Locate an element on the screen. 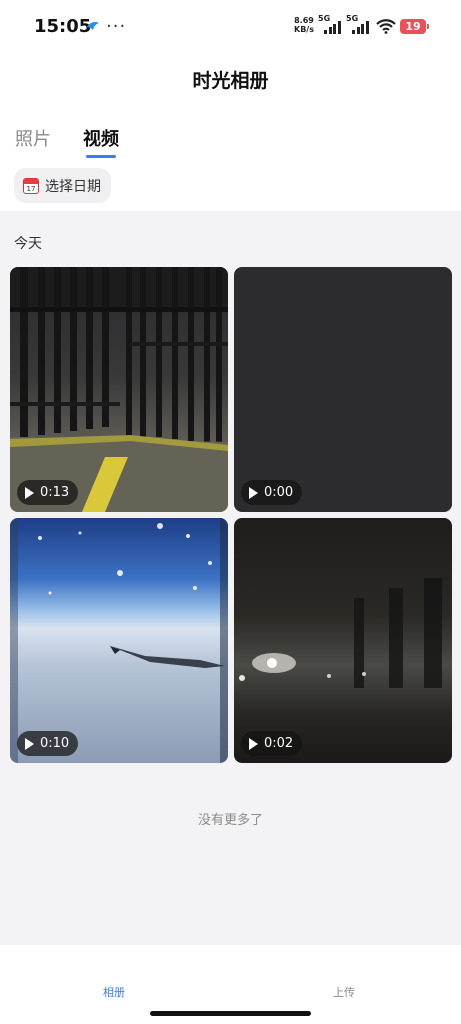  video-duration-badge: 0:00 is located at coordinates (272, 492).